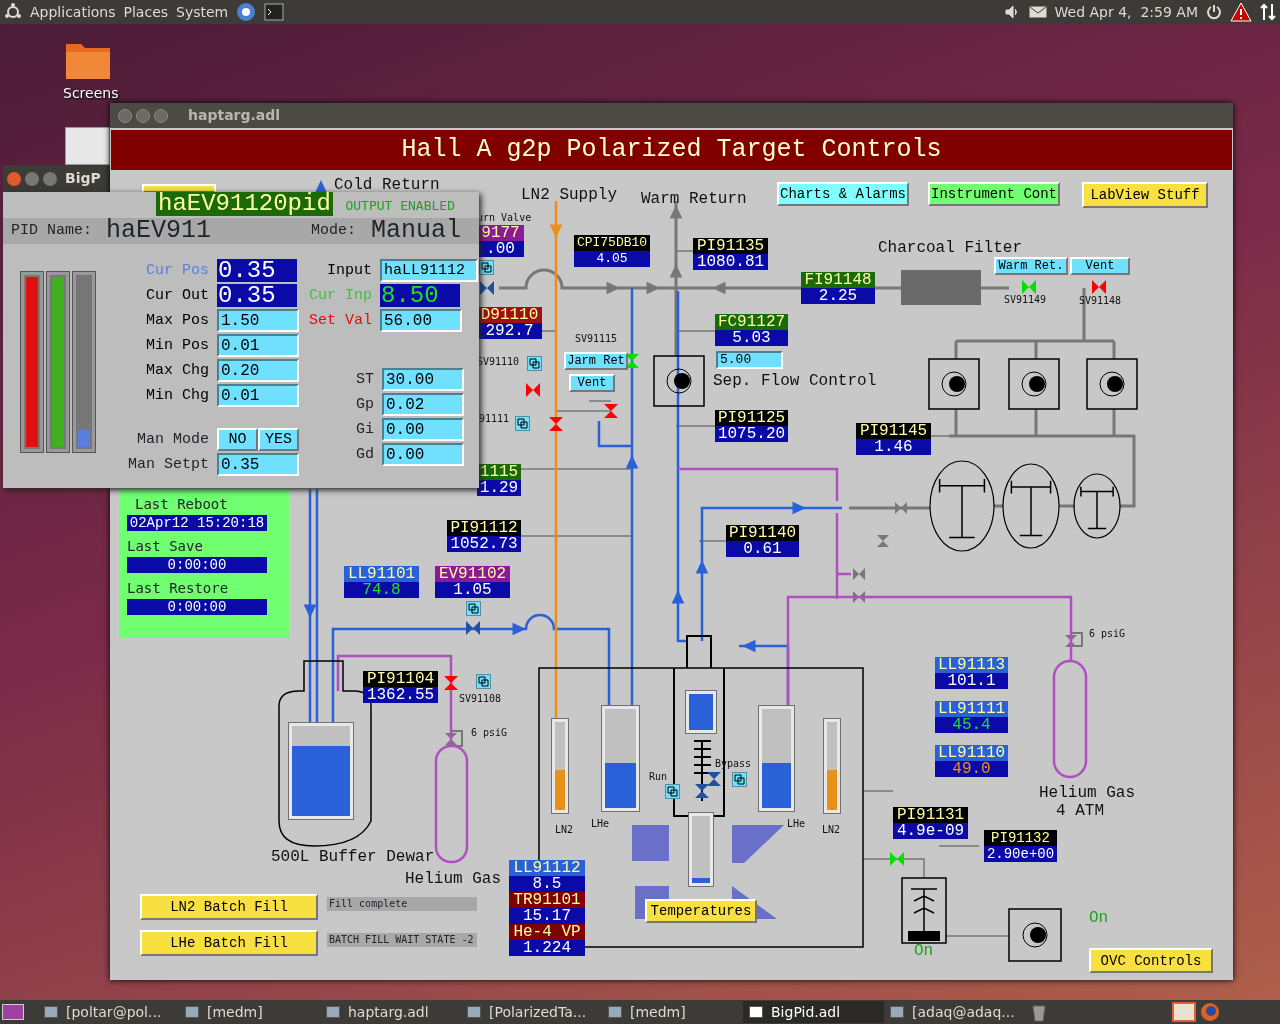 Image resolution: width=1280 pixels, height=1024 pixels. Describe the element at coordinates (423, 404) in the screenshot. I see `input-field: 0.02` at that location.